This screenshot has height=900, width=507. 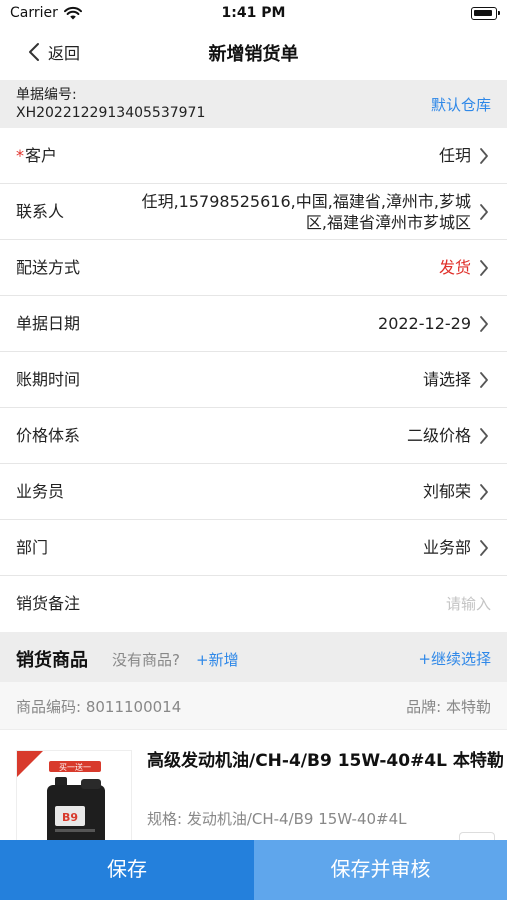 I want to click on no-goods-text: 没有商品?, so click(x=146, y=660).